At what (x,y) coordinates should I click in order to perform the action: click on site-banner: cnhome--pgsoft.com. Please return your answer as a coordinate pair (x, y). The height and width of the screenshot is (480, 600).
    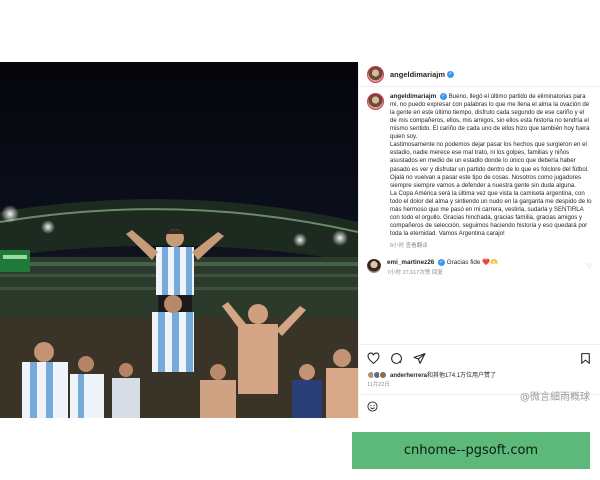
    Looking at the image, I should click on (471, 450).